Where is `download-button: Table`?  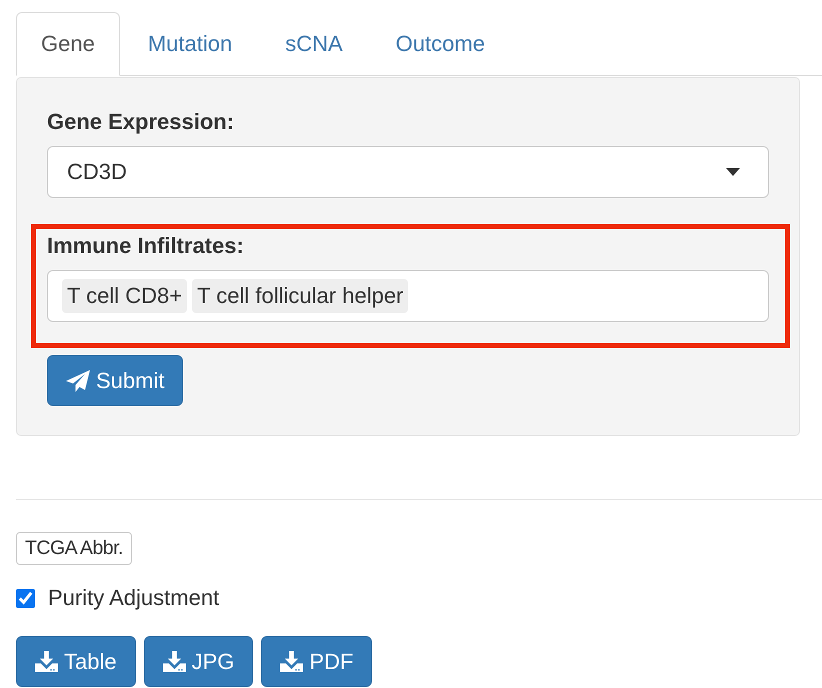
download-button: Table is located at coordinates (76, 661).